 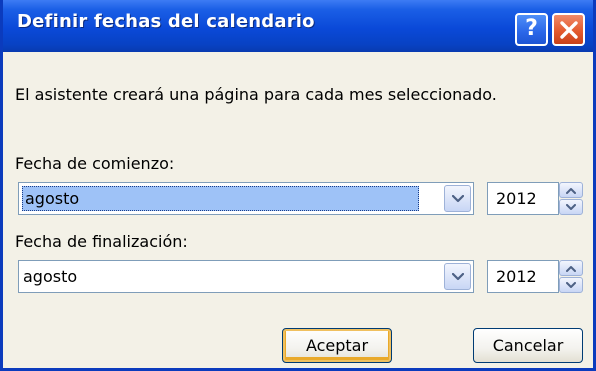 What do you see at coordinates (528, 345) in the screenshot?
I see `cancel-button: Cancelar` at bounding box center [528, 345].